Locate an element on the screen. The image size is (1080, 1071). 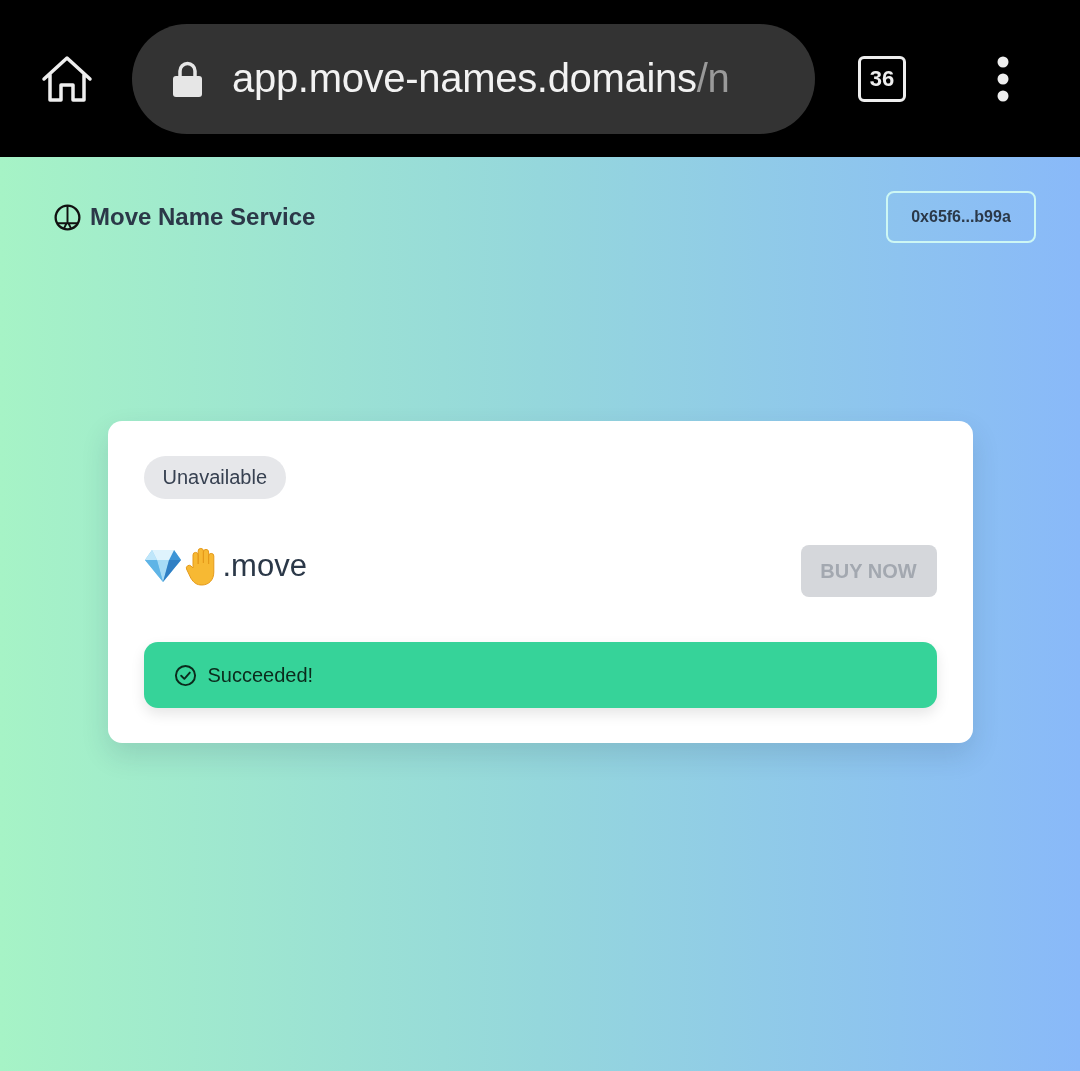
alert-message: Succeeded! is located at coordinates (260, 675).